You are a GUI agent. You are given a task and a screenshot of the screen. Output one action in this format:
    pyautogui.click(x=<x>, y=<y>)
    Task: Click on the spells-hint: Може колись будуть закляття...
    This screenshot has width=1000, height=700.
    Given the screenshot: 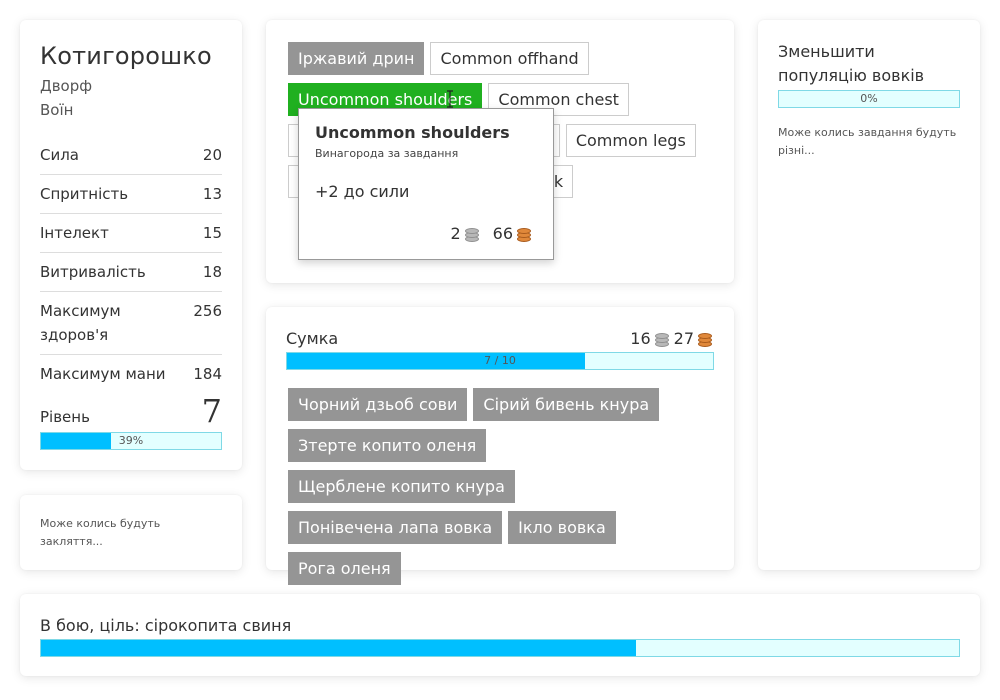 What is the action you would take?
    pyautogui.click(x=100, y=532)
    